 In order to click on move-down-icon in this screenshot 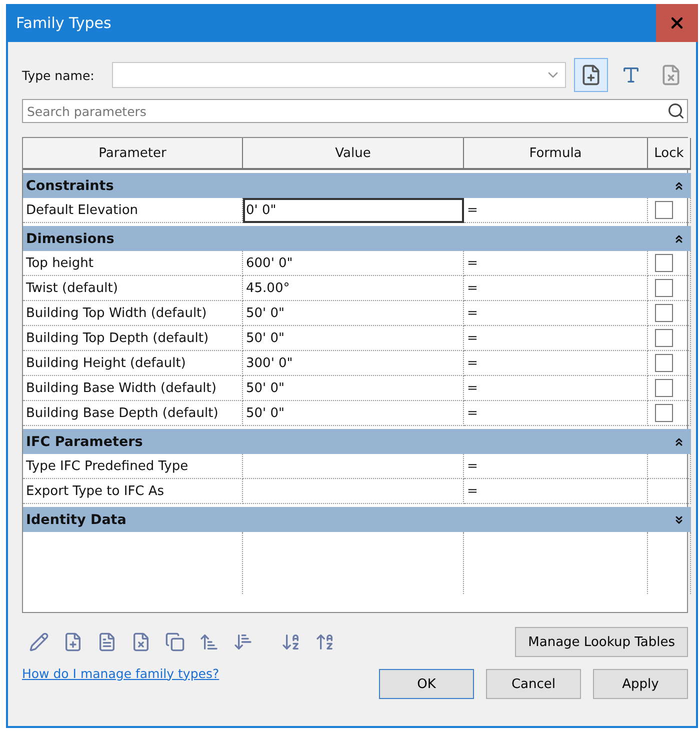, I will do `click(243, 642)`.